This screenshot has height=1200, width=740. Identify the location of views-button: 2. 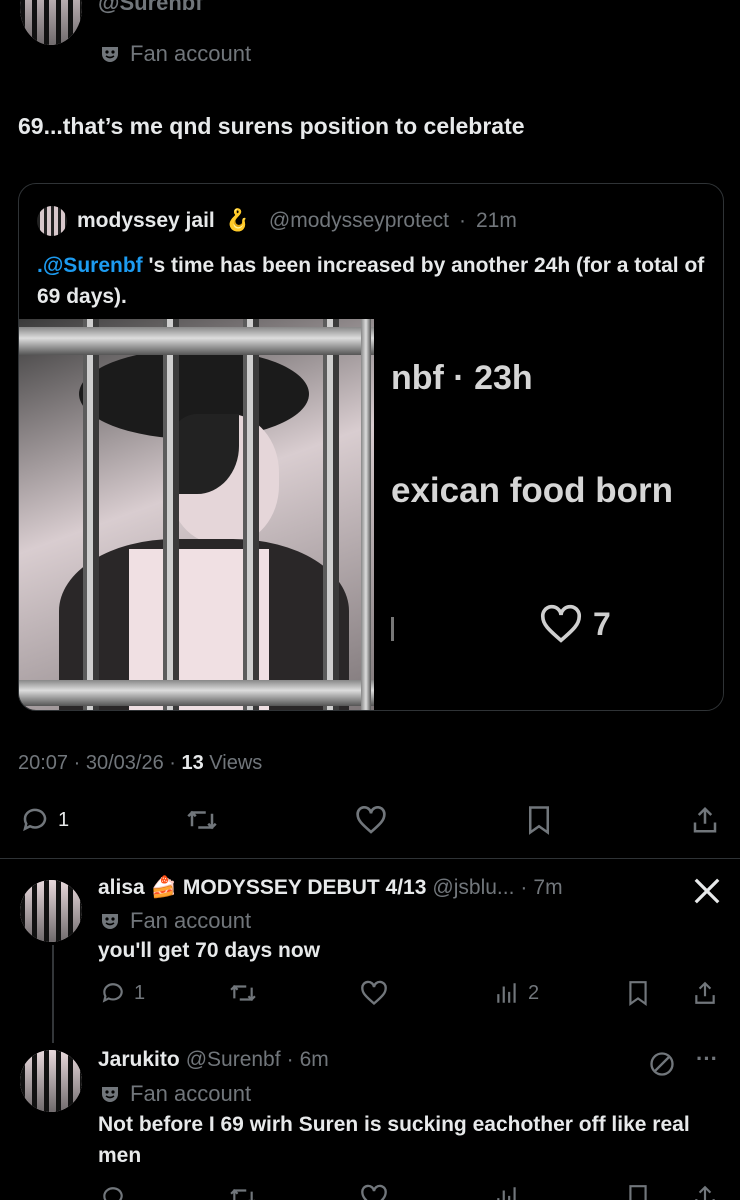
(516, 993).